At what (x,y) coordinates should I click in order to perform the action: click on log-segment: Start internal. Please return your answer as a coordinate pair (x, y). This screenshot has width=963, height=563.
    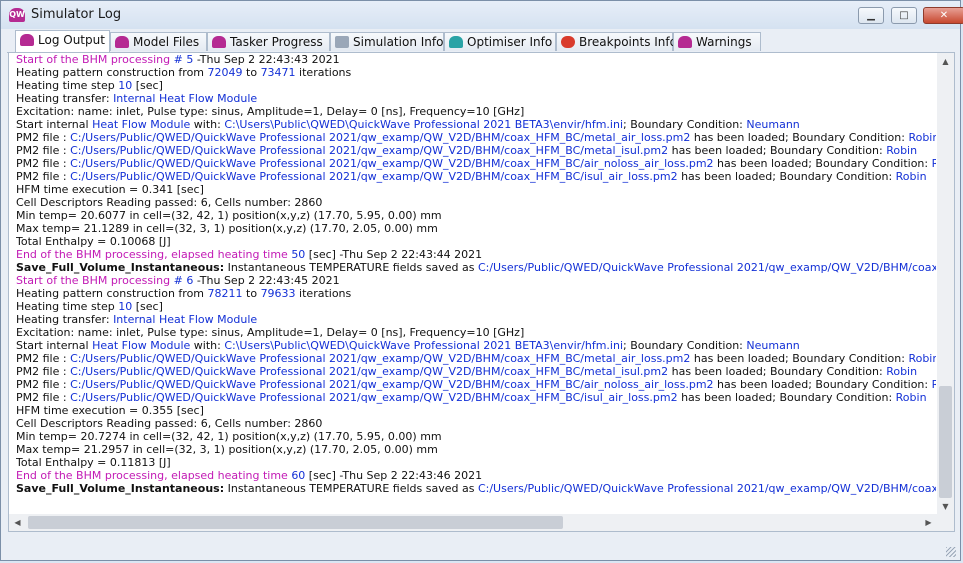
    Looking at the image, I should click on (54, 124).